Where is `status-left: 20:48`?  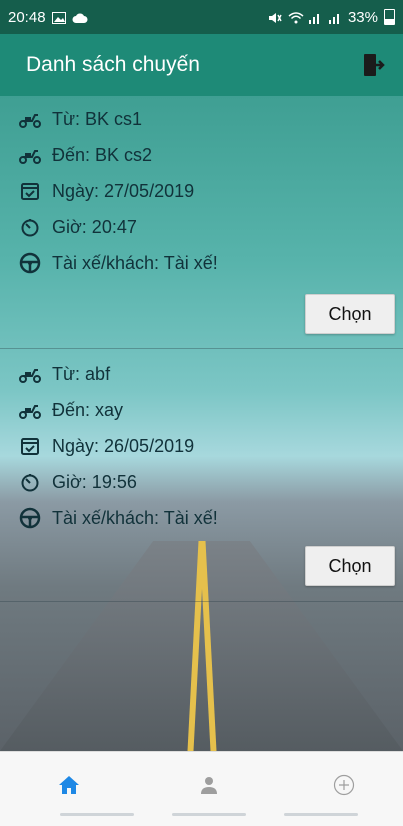 status-left: 20:48 is located at coordinates (48, 17).